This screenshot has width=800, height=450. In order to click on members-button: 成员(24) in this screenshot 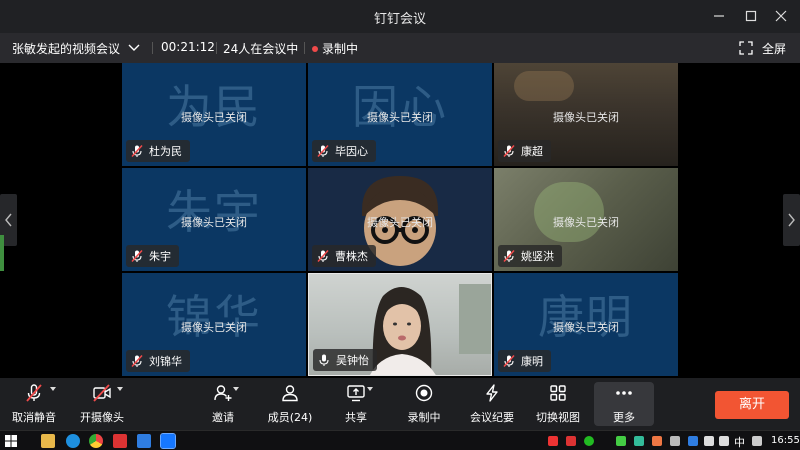, I will do `click(290, 404)`.